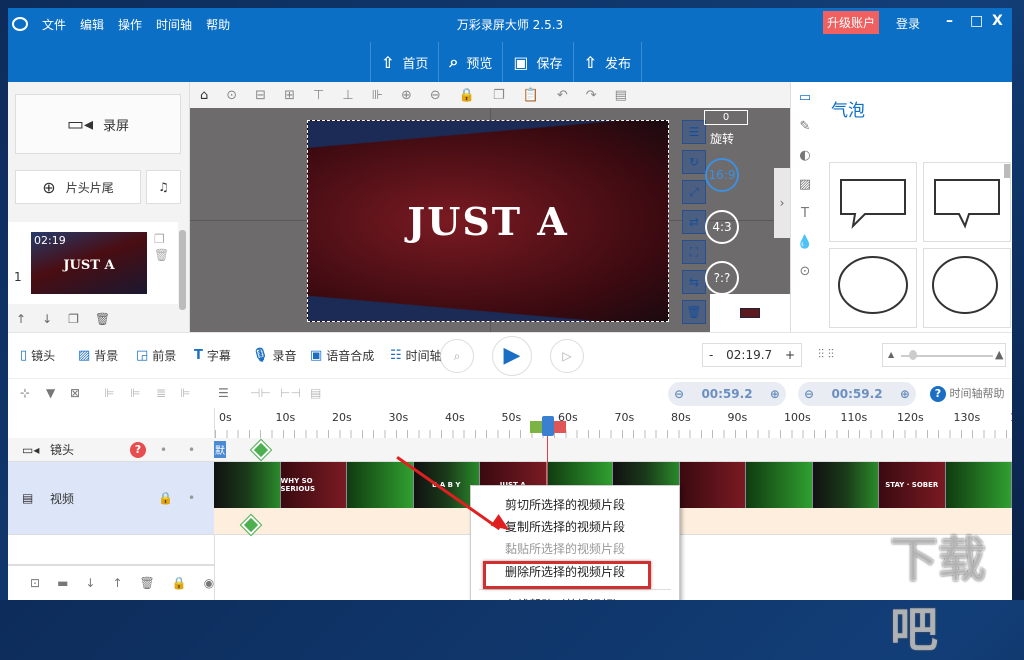  Describe the element at coordinates (260, 95) in the screenshot. I see `align-left-icon: ⊟` at that location.